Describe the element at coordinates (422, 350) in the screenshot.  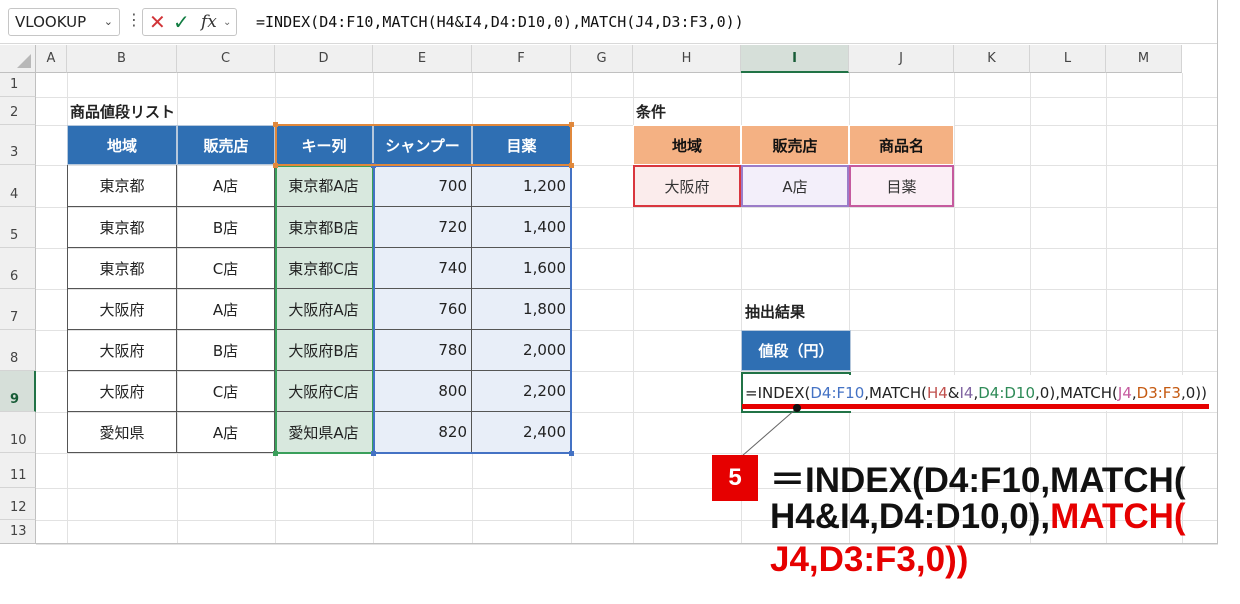
I see `price-list-cell: 780` at that location.